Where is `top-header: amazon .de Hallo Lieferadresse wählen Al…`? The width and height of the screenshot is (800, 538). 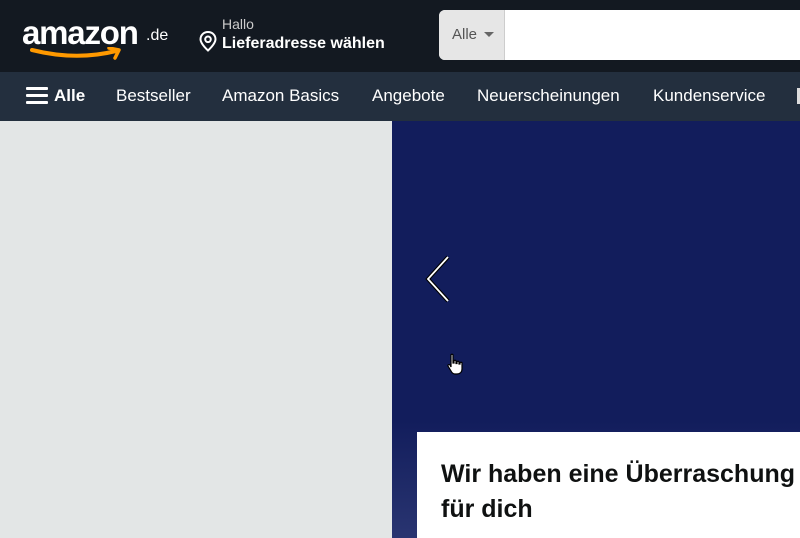
top-header: amazon .de Hallo Lieferadresse wählen Al… is located at coordinates (400, 36).